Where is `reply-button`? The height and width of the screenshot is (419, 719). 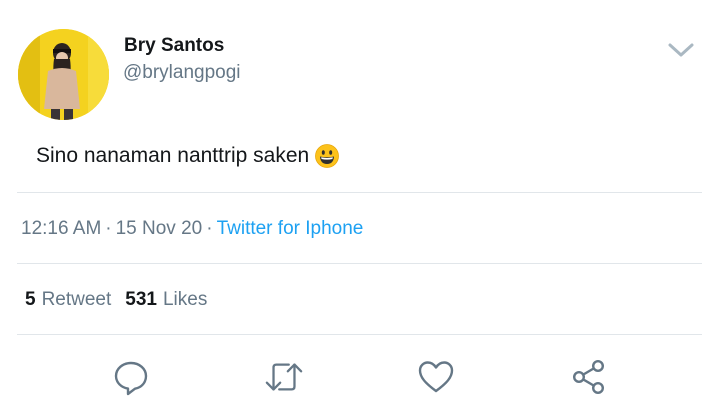
reply-button is located at coordinates (131, 377).